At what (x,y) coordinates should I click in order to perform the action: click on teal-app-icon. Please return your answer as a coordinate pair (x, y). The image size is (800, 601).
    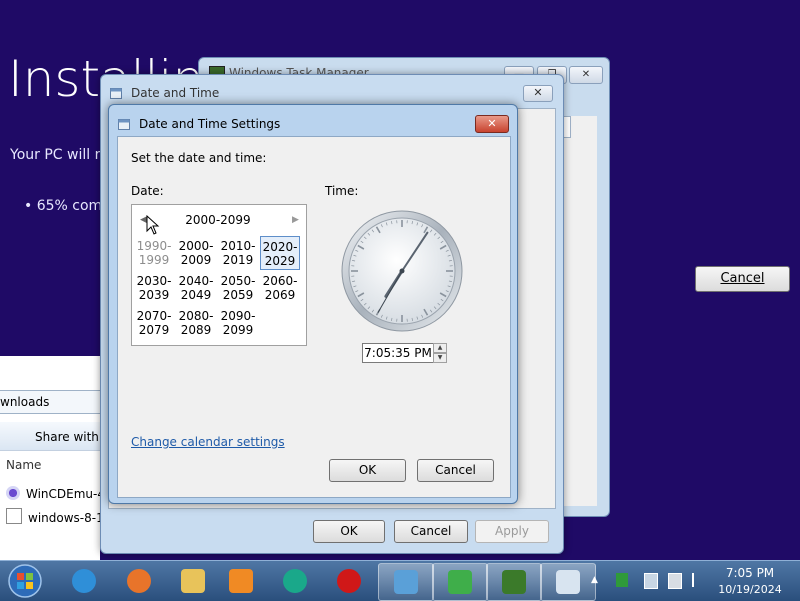
    Looking at the image, I should click on (295, 581).